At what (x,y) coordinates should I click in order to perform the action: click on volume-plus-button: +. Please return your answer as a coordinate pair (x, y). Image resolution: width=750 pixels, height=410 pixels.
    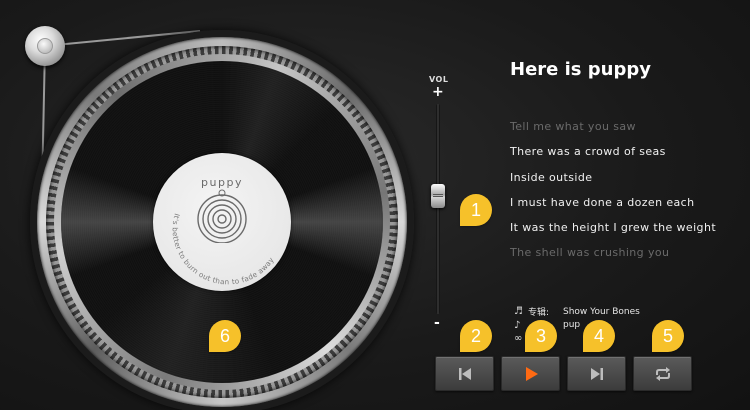
    Looking at the image, I should click on (438, 92).